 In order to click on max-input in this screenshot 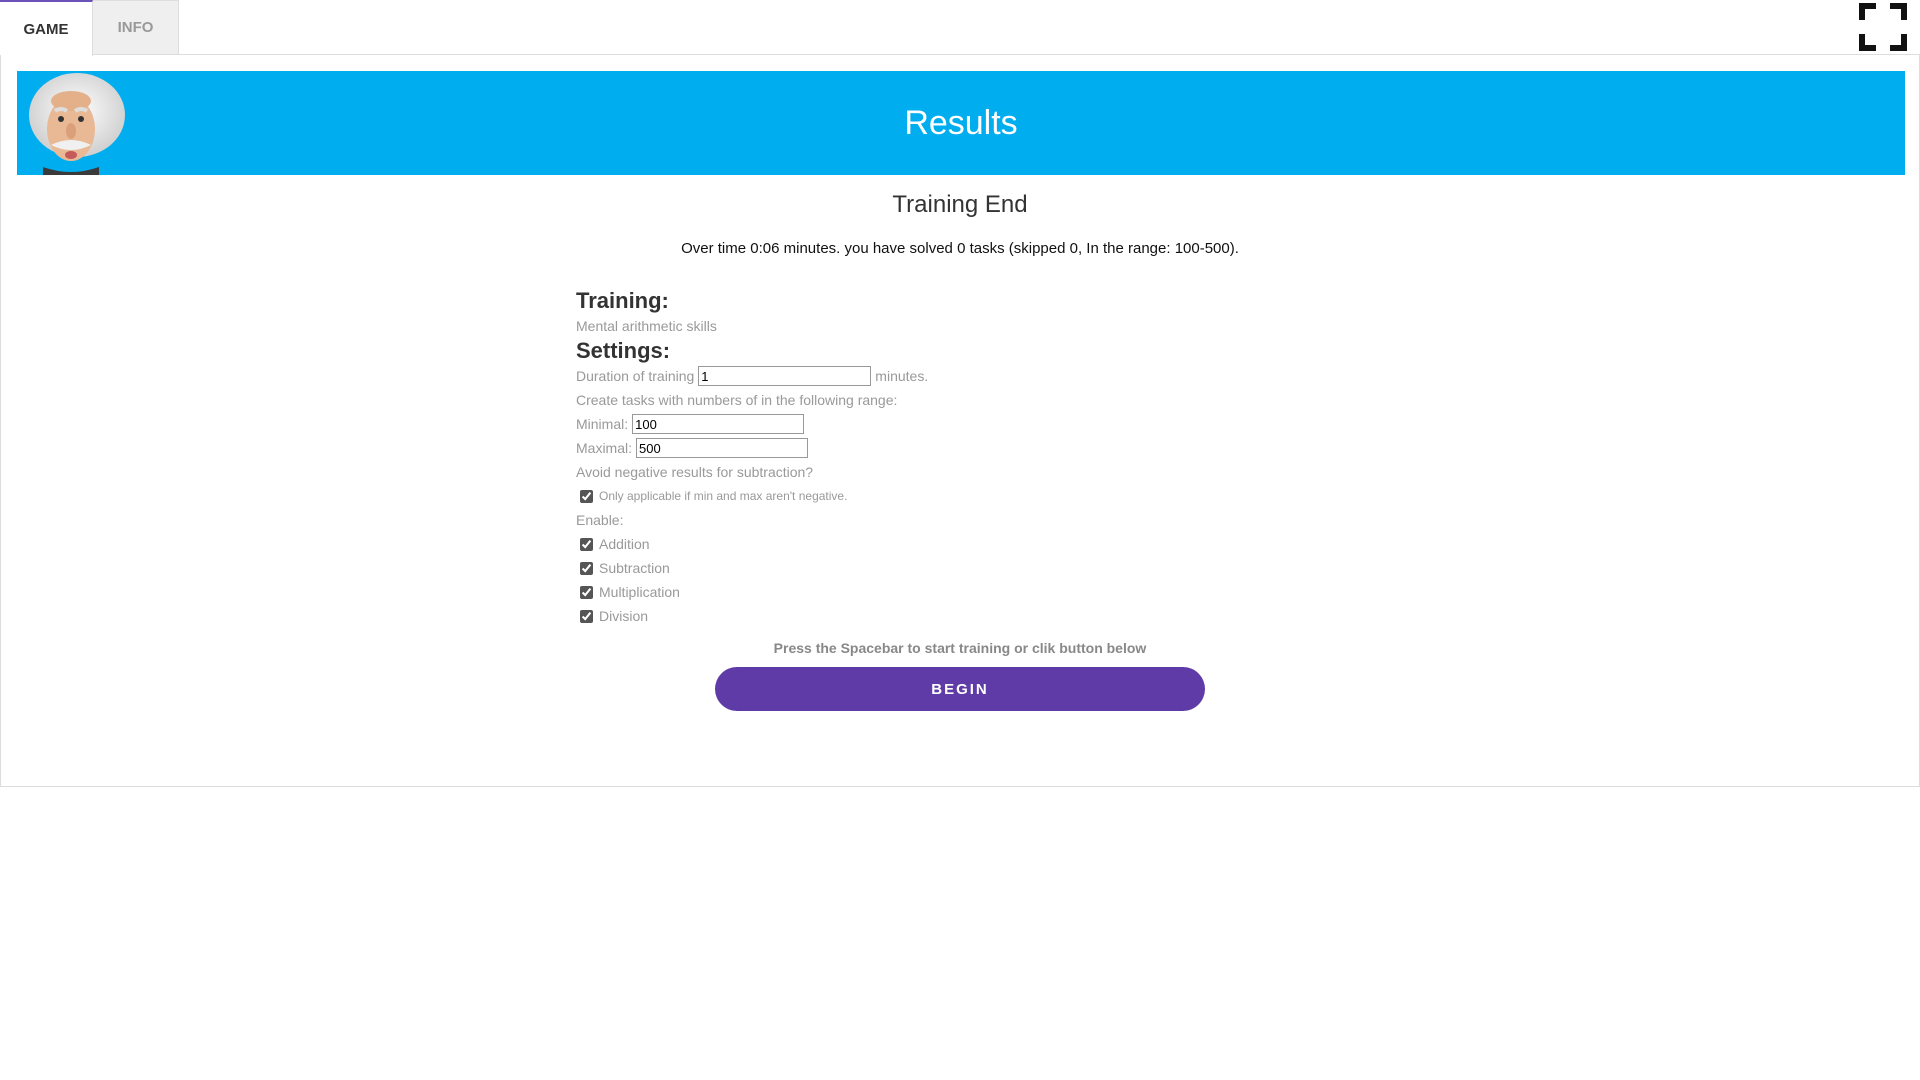, I will do `click(722, 448)`.